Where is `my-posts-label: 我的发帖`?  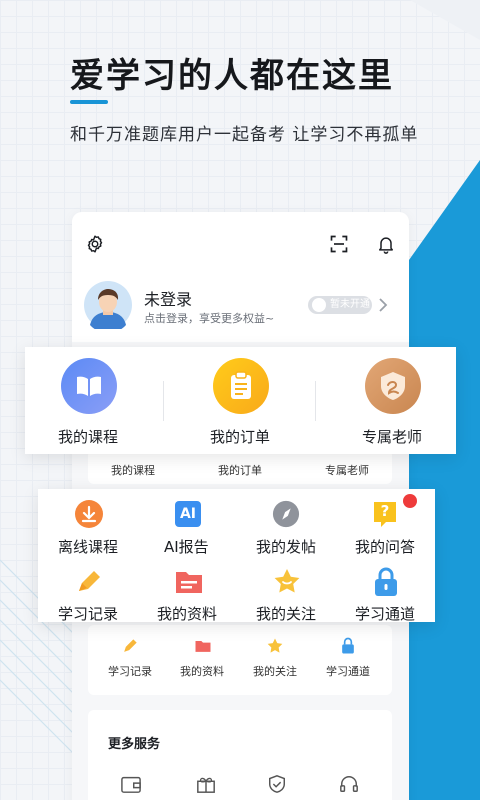
my-posts-label: 我的发帖 is located at coordinates (286, 546).